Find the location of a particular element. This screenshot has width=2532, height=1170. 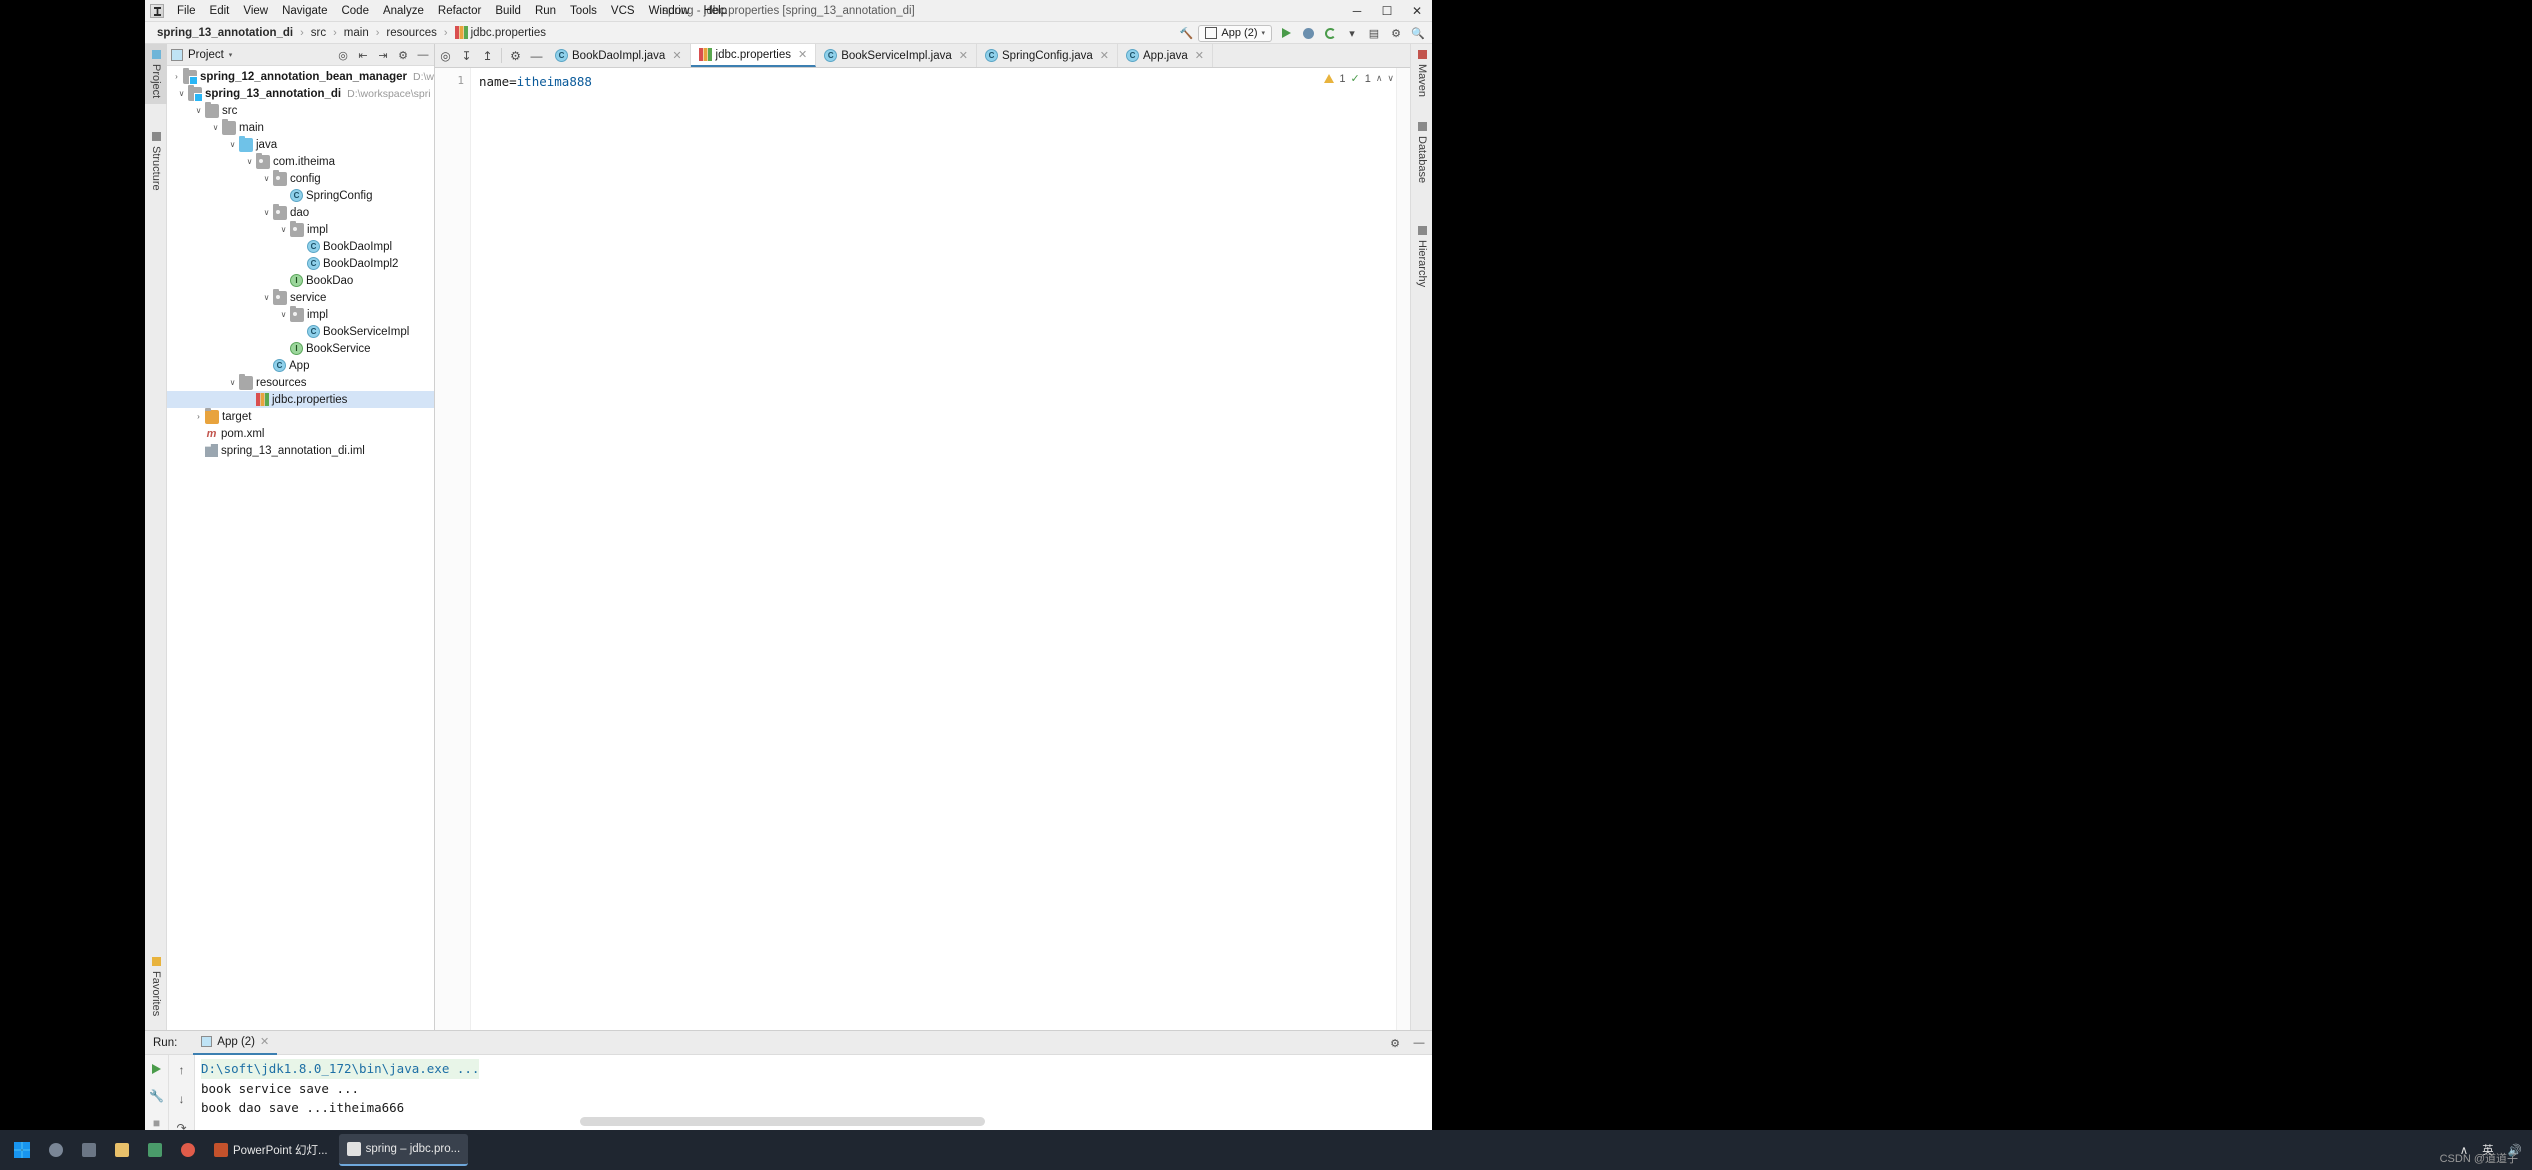

explorer-icon is located at coordinates (122, 1150).